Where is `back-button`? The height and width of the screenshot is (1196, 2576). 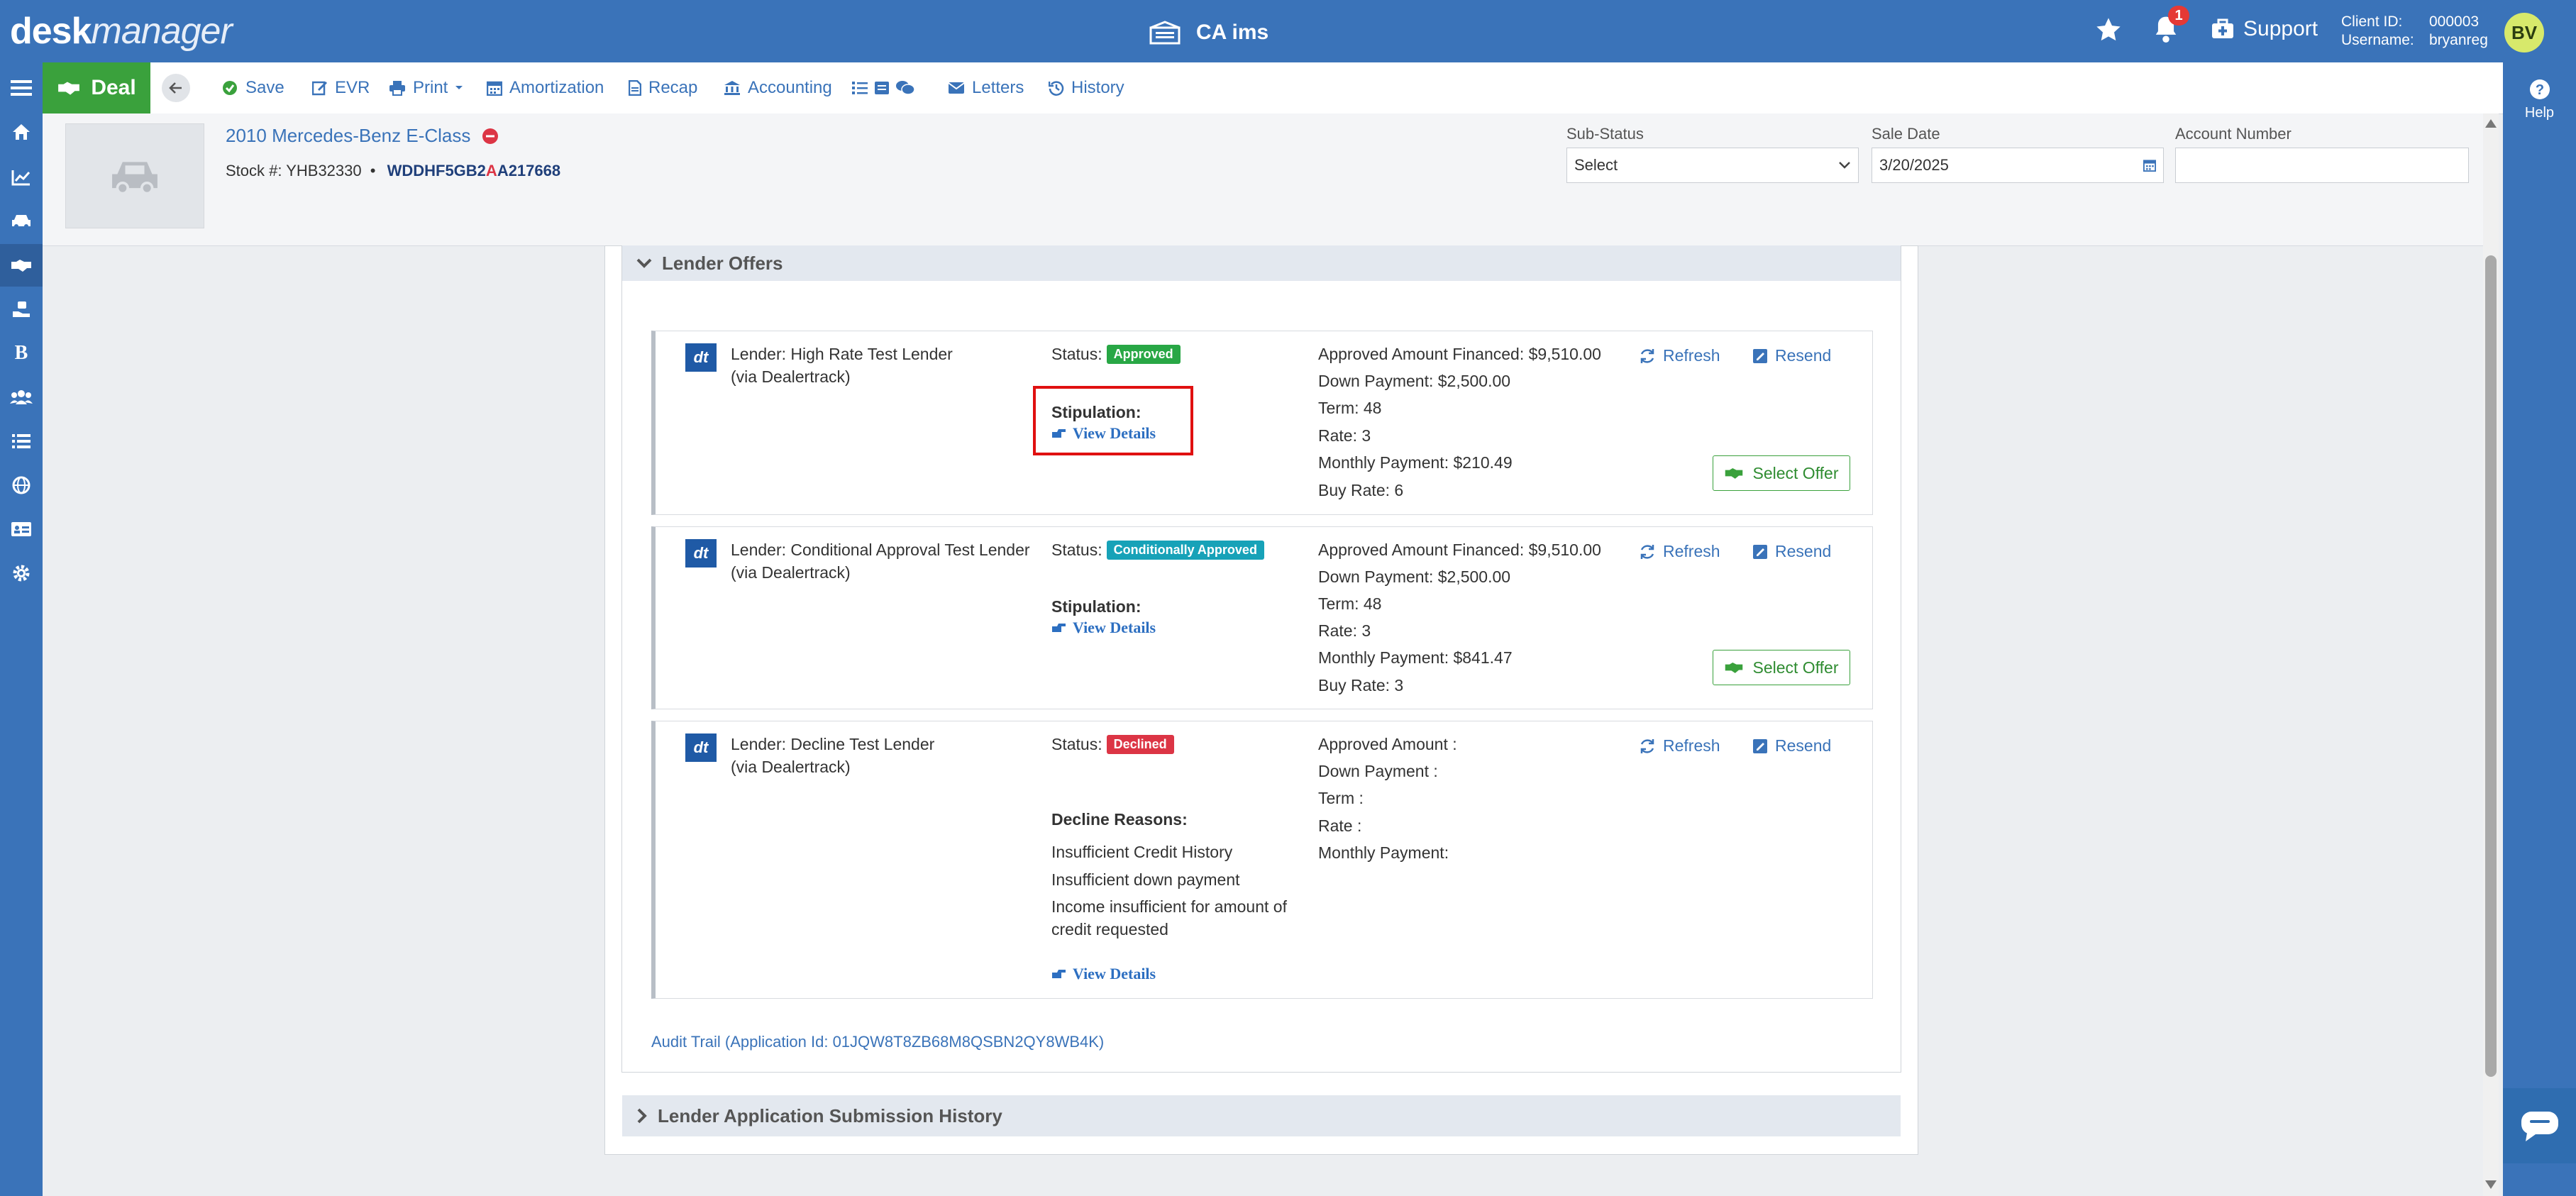 back-button is located at coordinates (176, 88).